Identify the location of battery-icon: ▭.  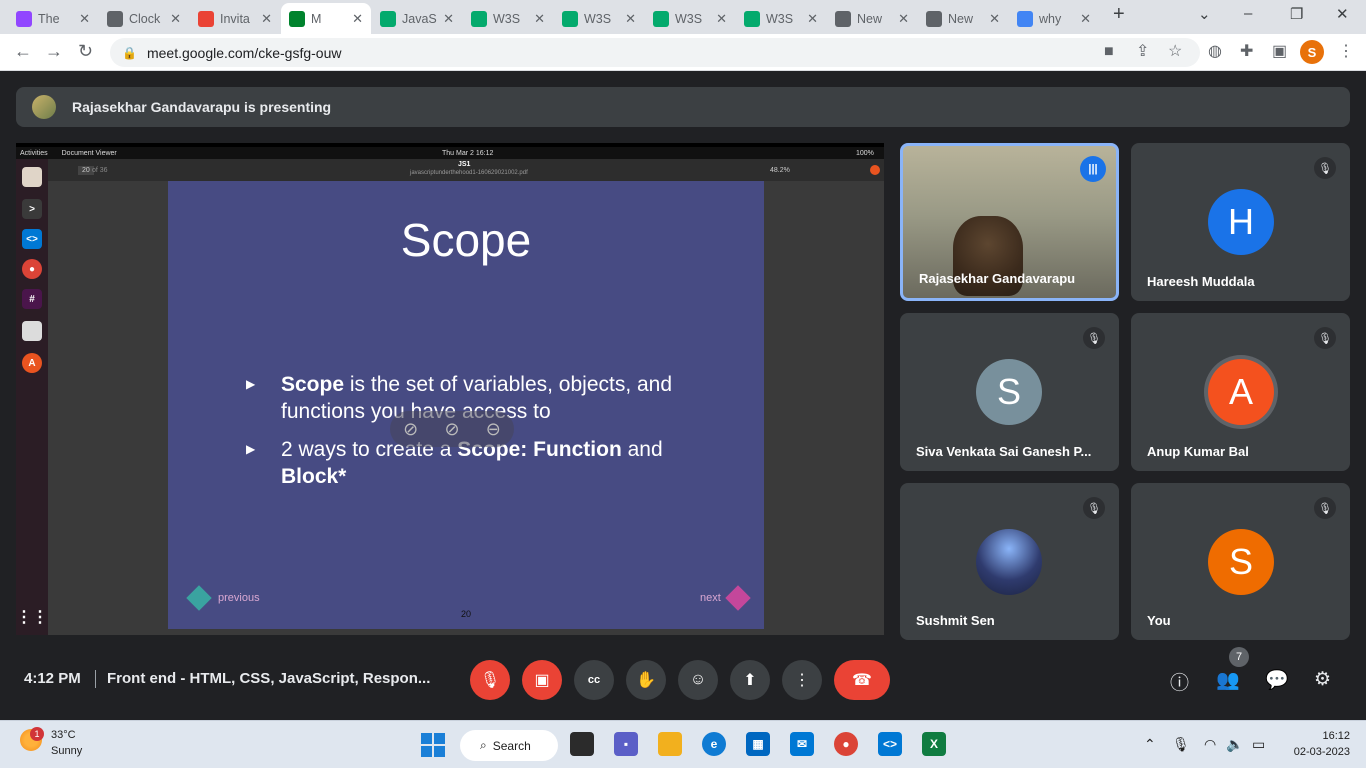
(1258, 744).